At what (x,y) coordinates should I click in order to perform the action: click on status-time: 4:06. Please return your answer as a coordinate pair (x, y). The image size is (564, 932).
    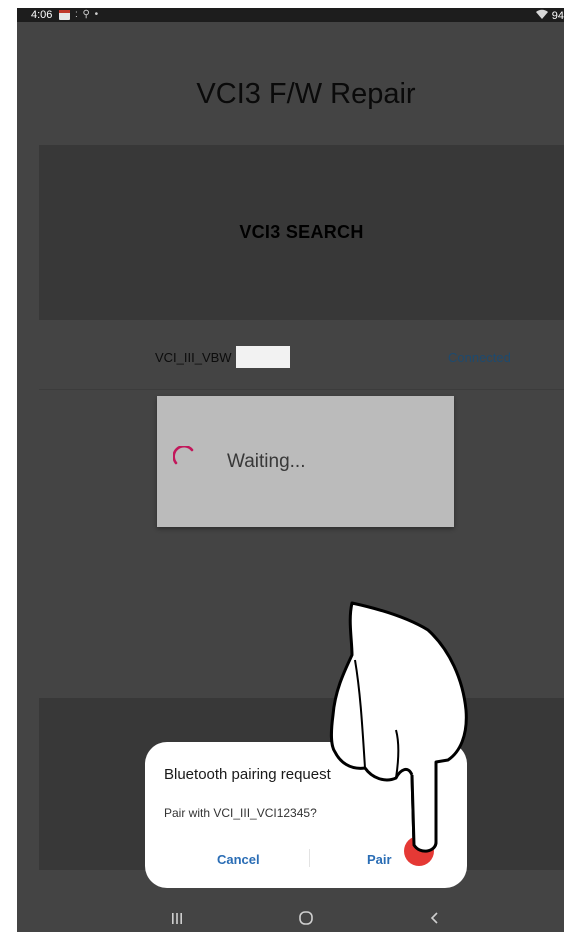
    Looking at the image, I should click on (42, 15).